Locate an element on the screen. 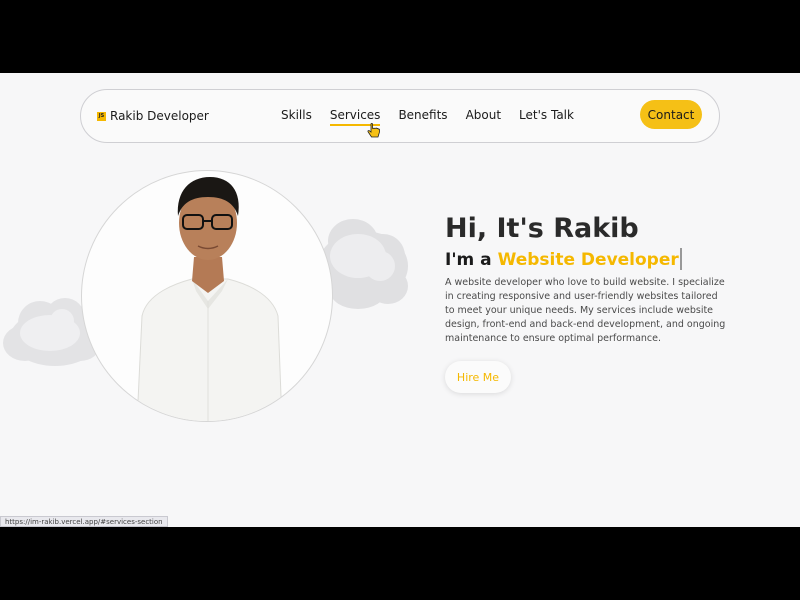 This screenshot has height=600, width=800. hero-subtitle-prefix: I'm a is located at coordinates (471, 260).